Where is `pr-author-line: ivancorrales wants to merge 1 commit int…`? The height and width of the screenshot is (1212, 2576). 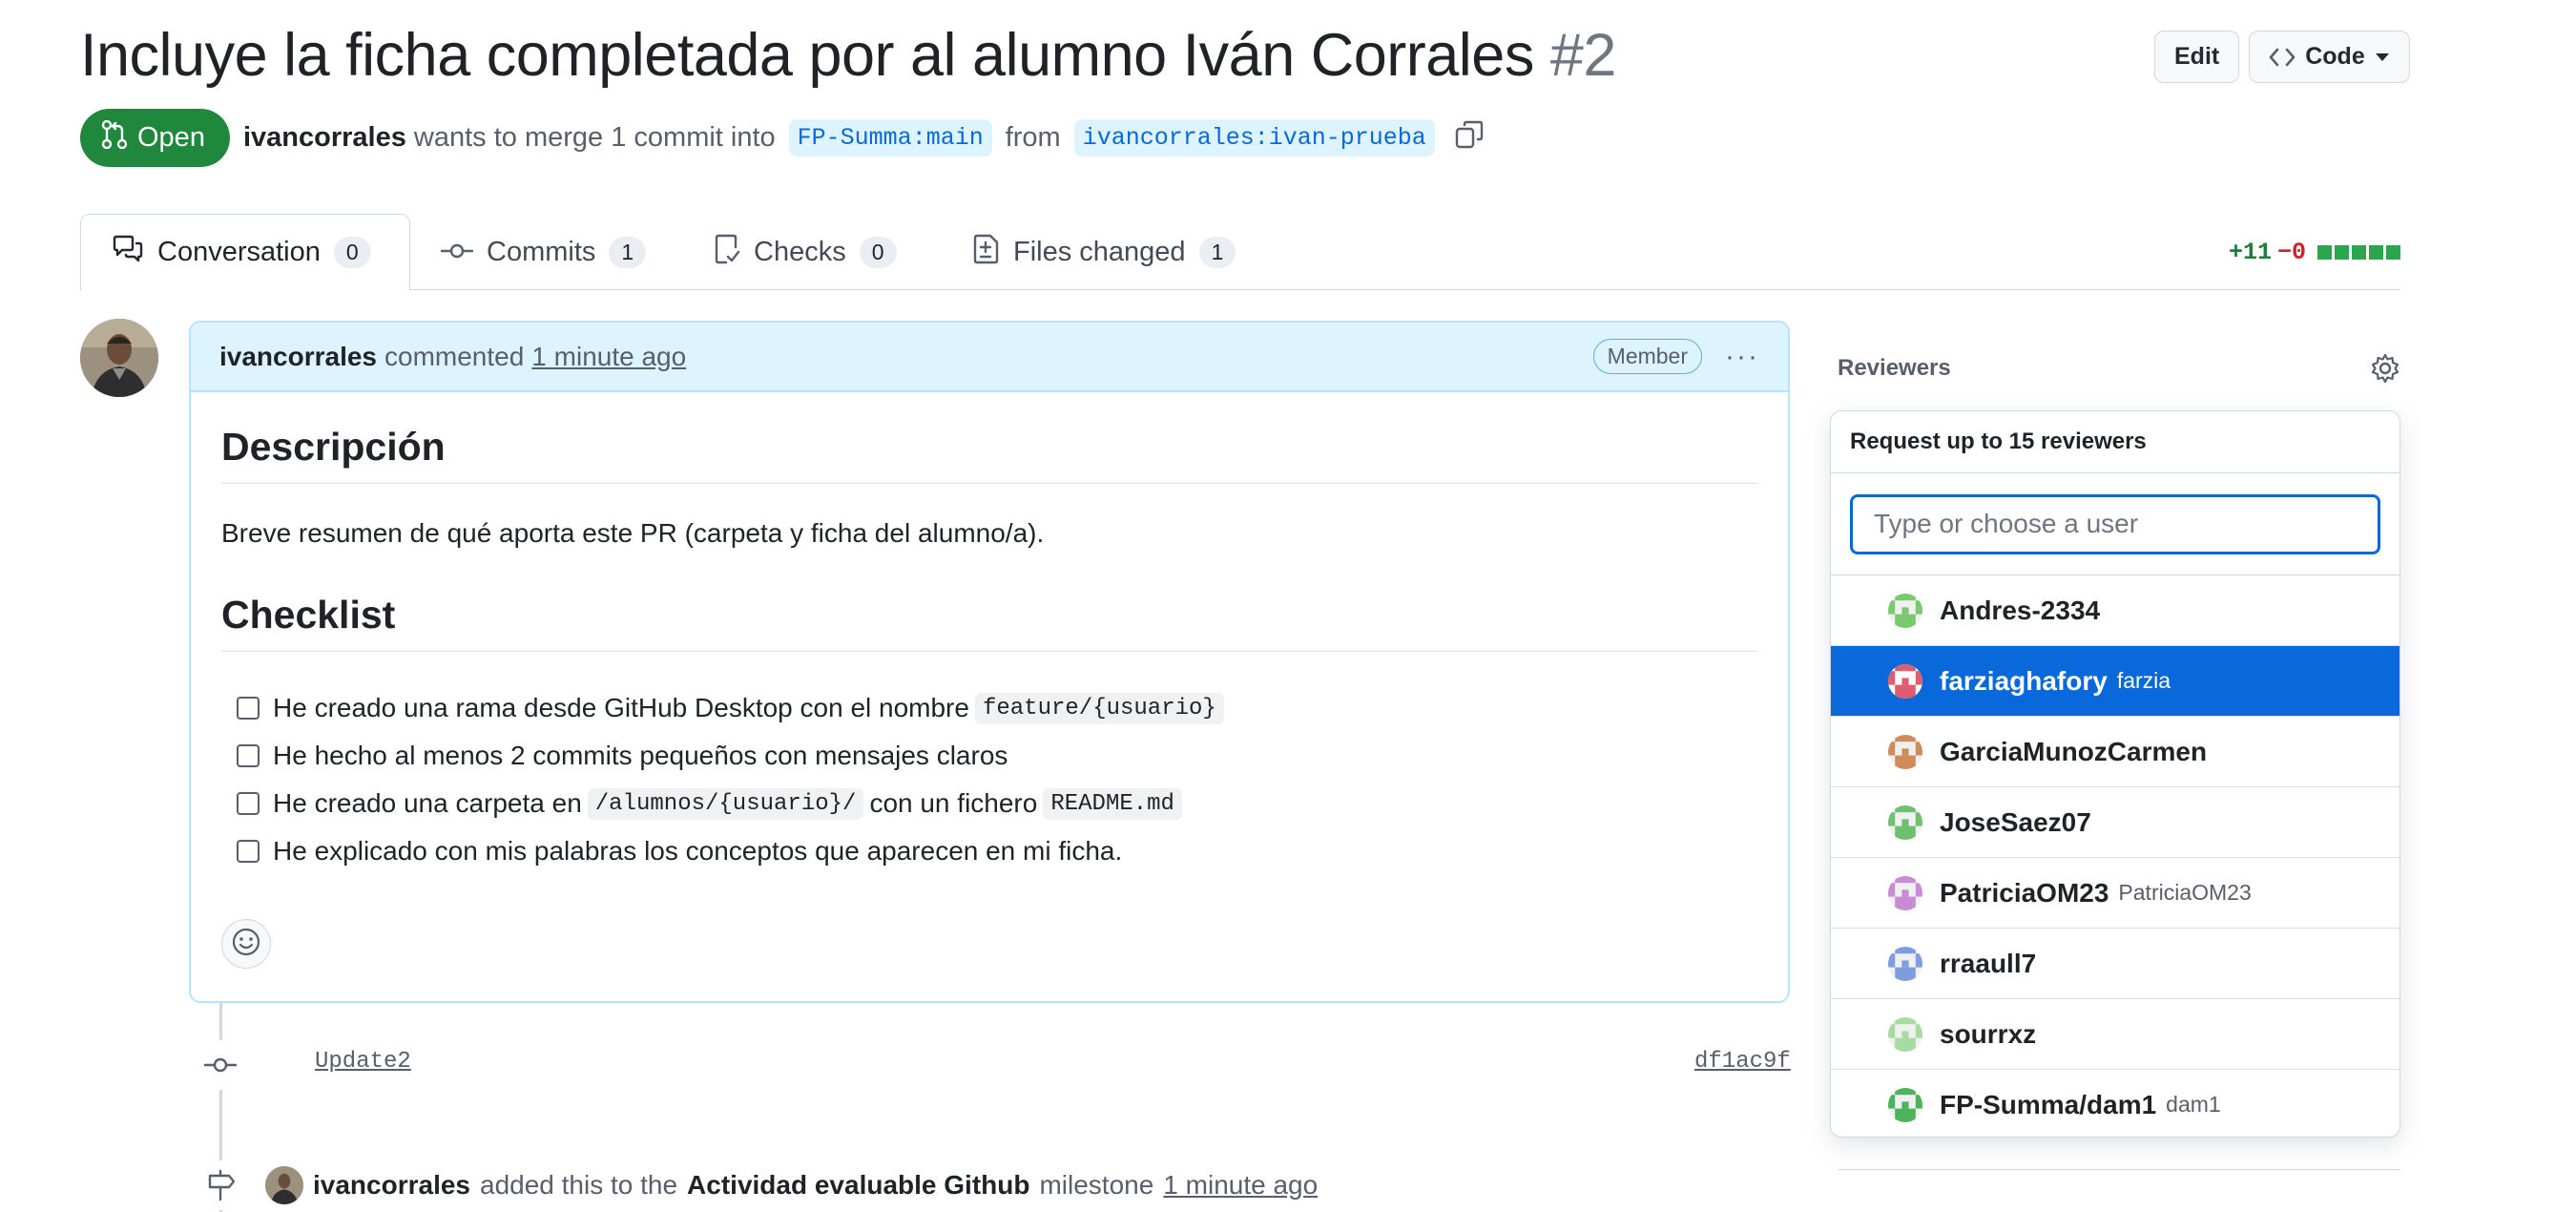
pr-author-line: ivancorrales wants to merge 1 commit int… is located at coordinates (509, 138).